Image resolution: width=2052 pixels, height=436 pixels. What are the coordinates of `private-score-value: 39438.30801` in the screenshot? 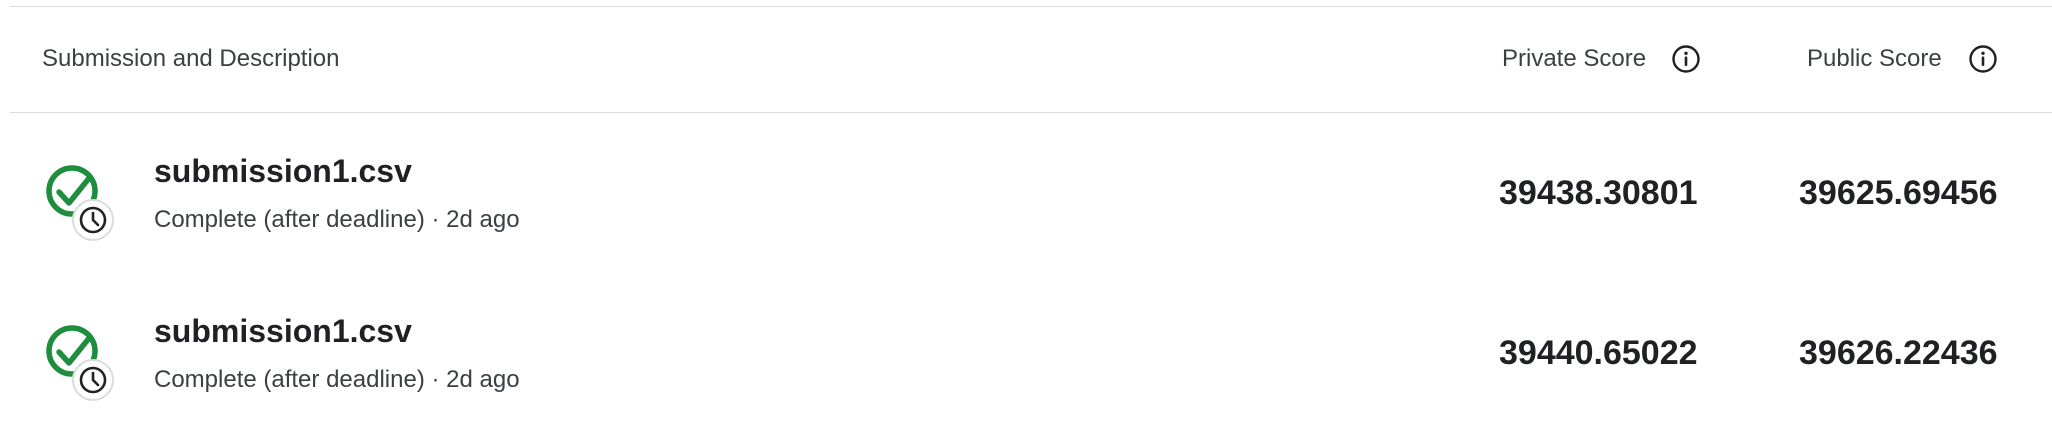 It's located at (1598, 193).